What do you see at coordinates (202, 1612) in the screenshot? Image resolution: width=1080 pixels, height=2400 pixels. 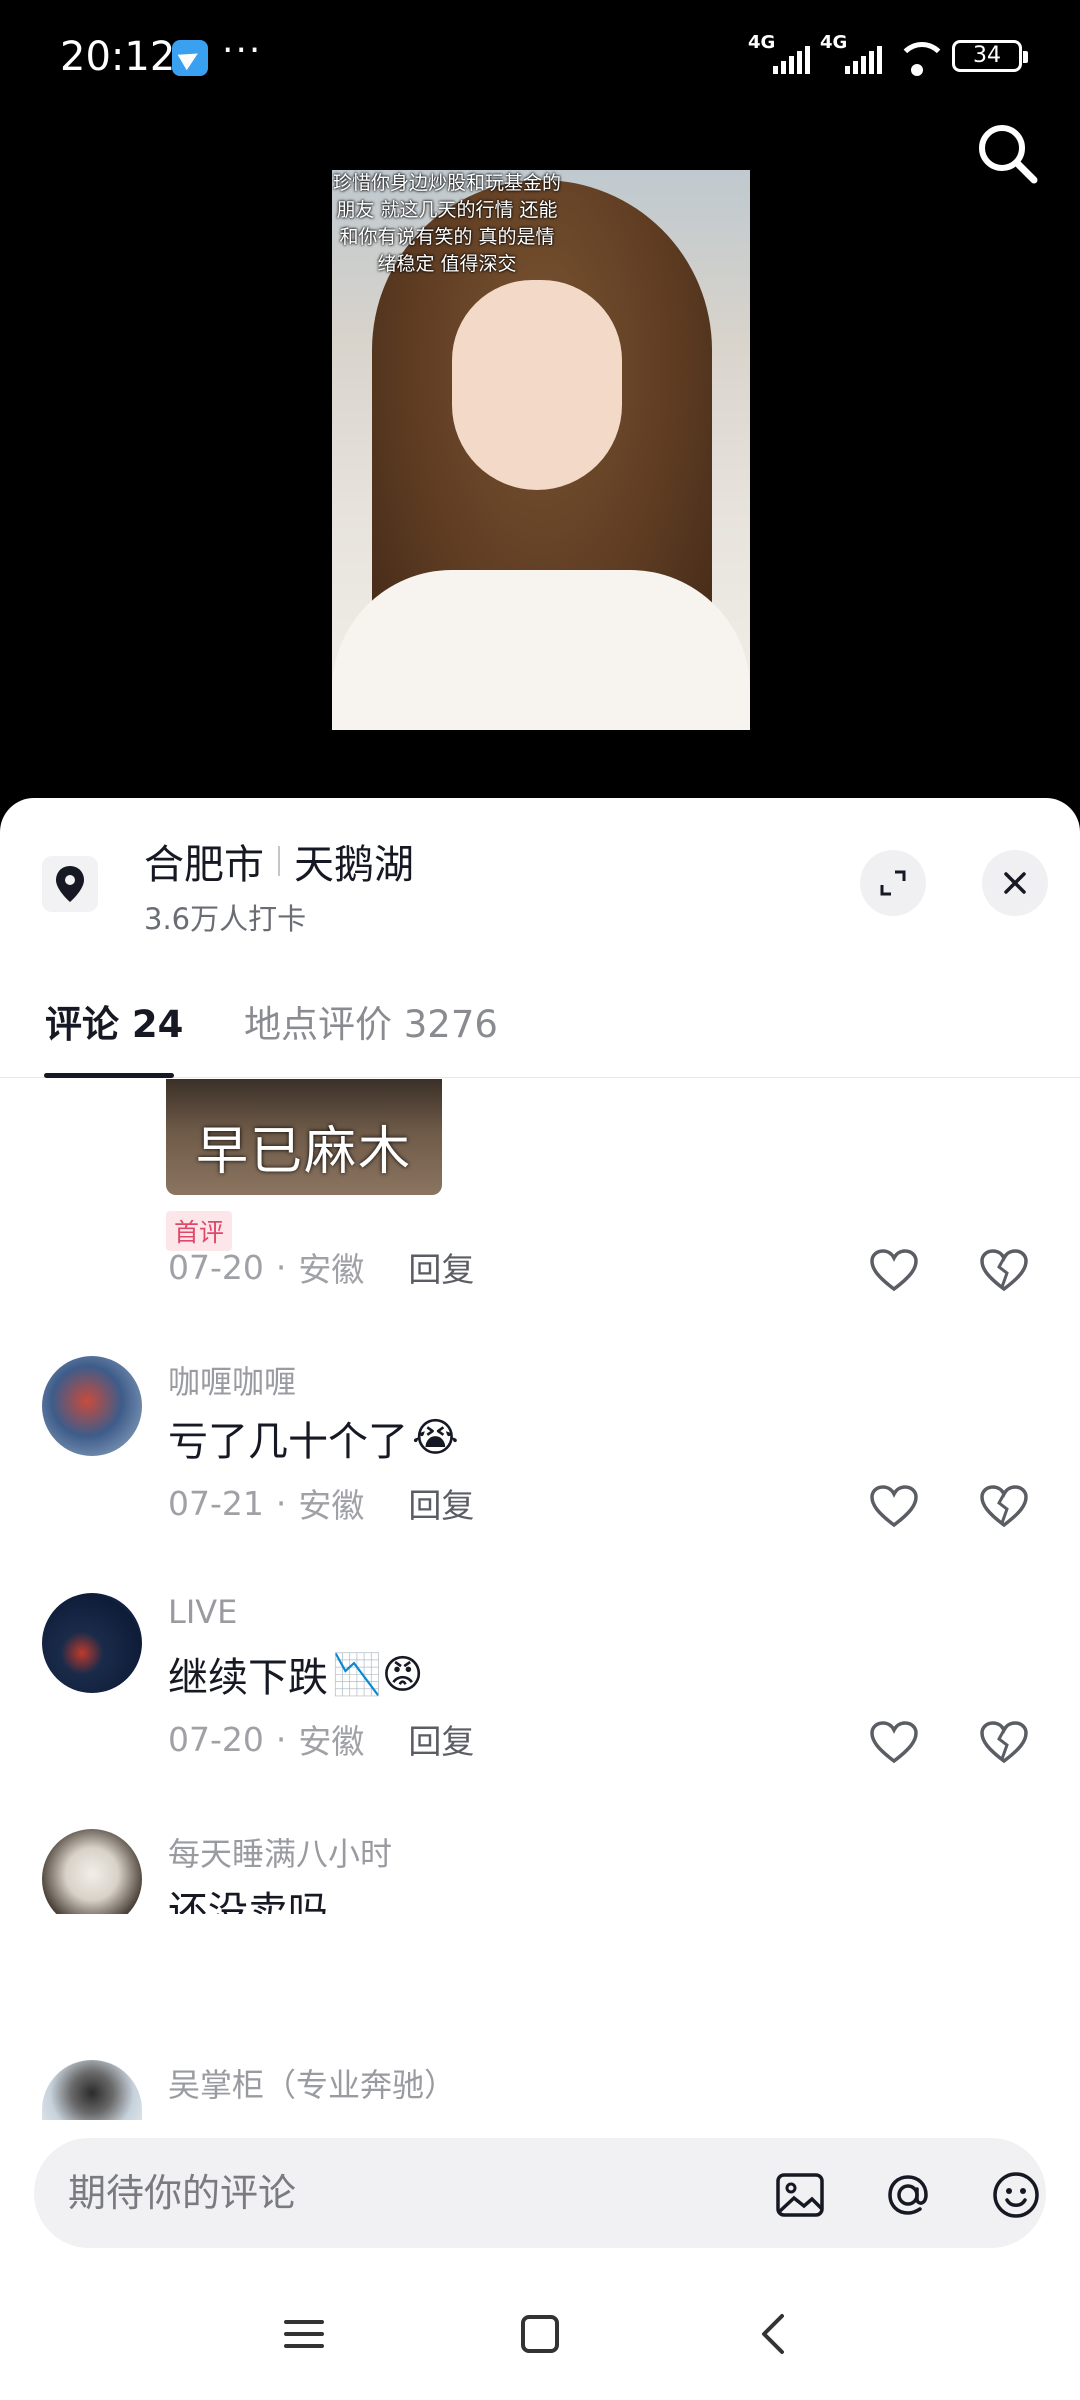 I see `comment-username: LIVE` at bounding box center [202, 1612].